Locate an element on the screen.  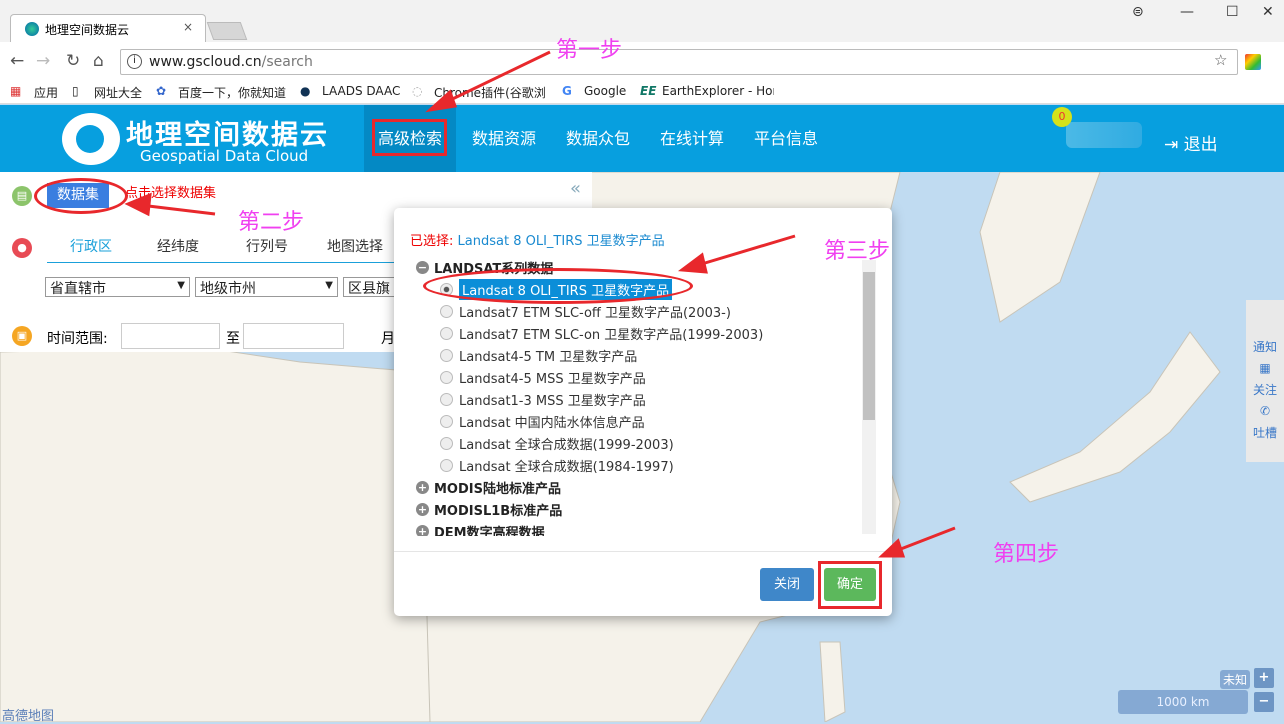
url-path: /search is located at coordinates (287, 62).